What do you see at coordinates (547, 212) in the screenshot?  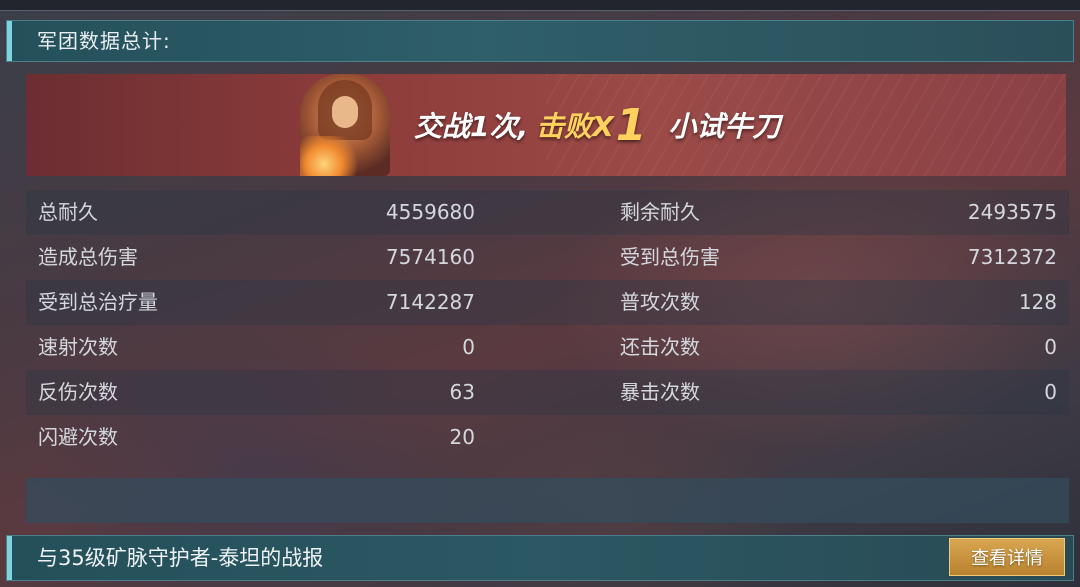 I see `stat-row: 总耐久 4559680 剩余耐久 2493575` at bounding box center [547, 212].